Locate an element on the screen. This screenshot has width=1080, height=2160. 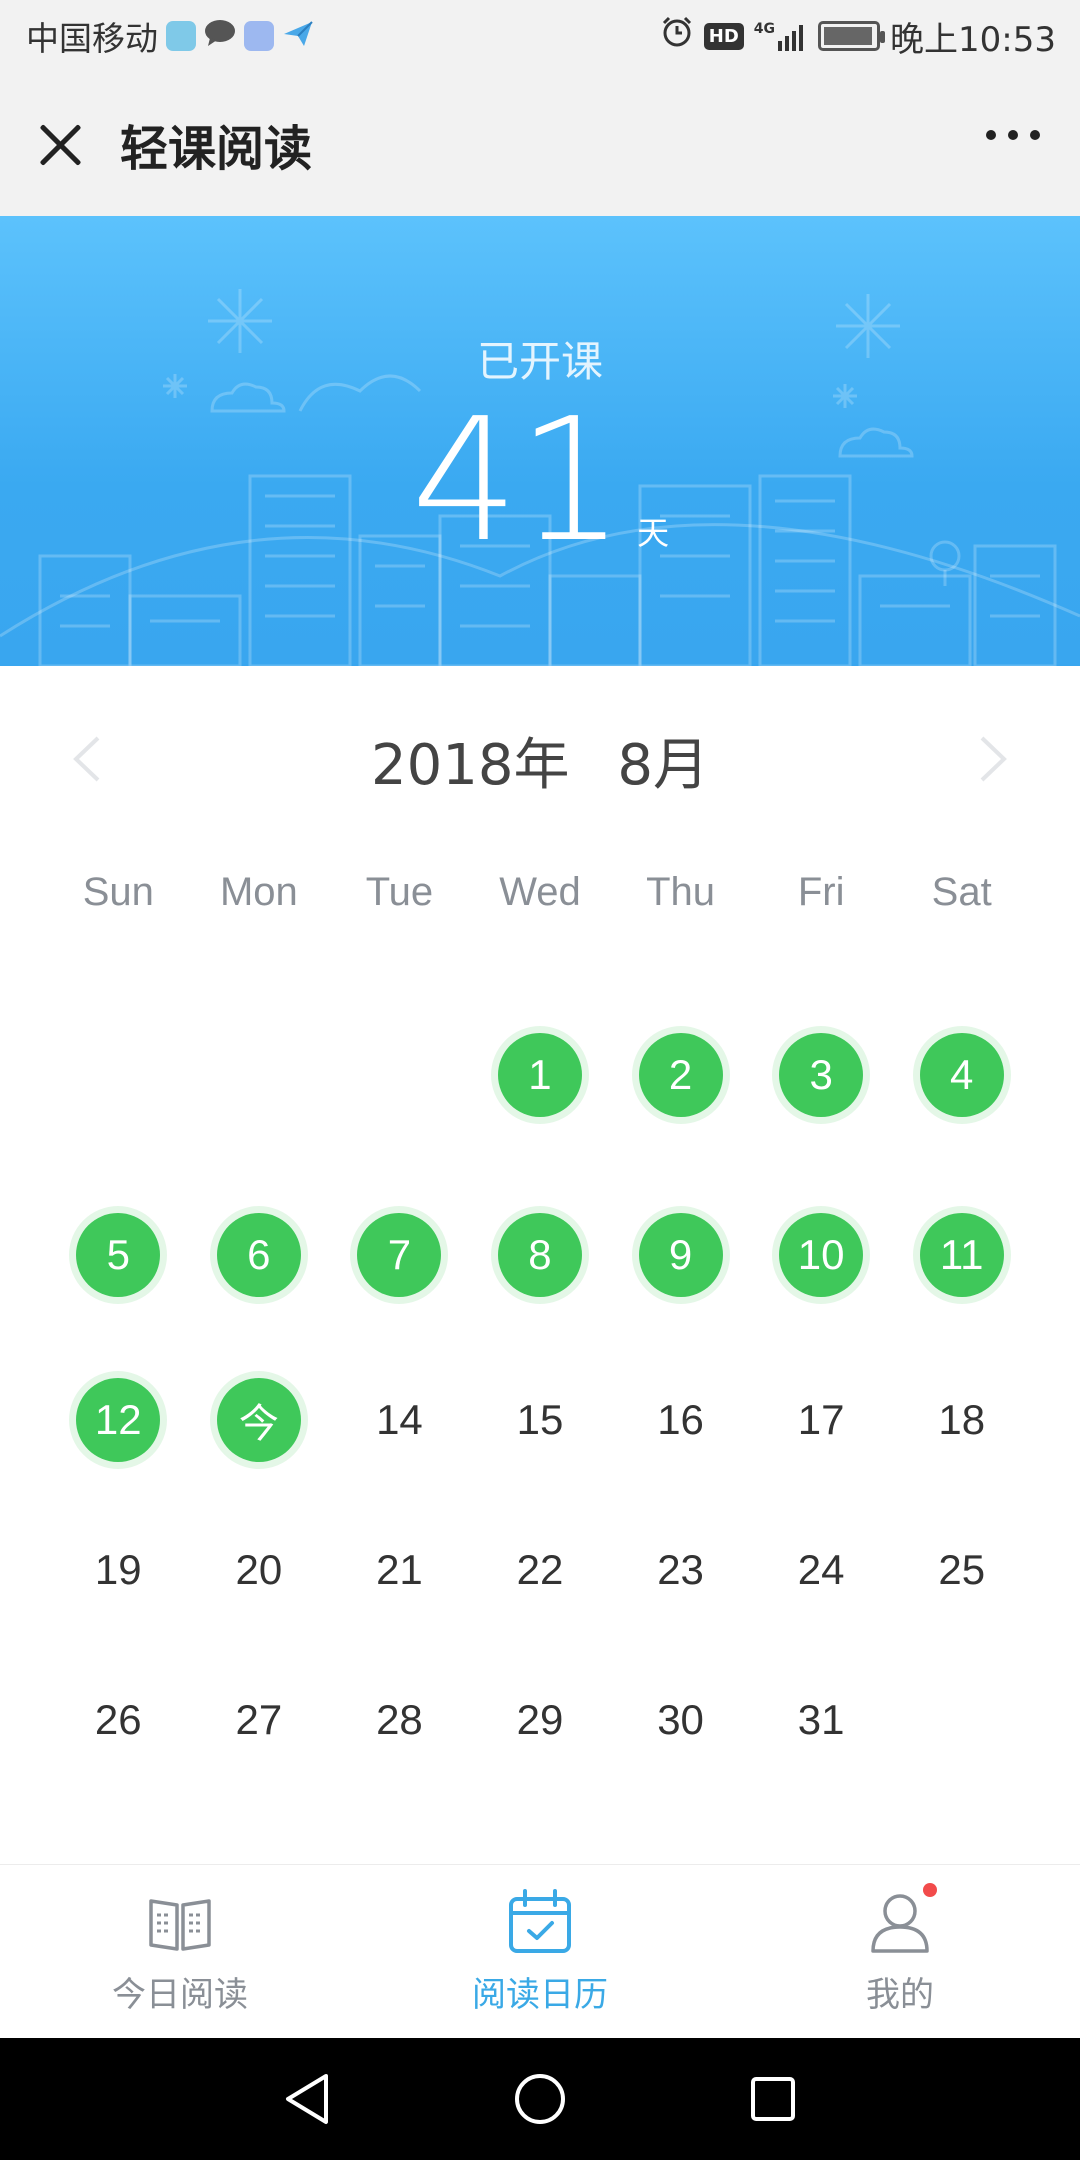
calendar-cell: 5 is located at coordinates (118, 1255).